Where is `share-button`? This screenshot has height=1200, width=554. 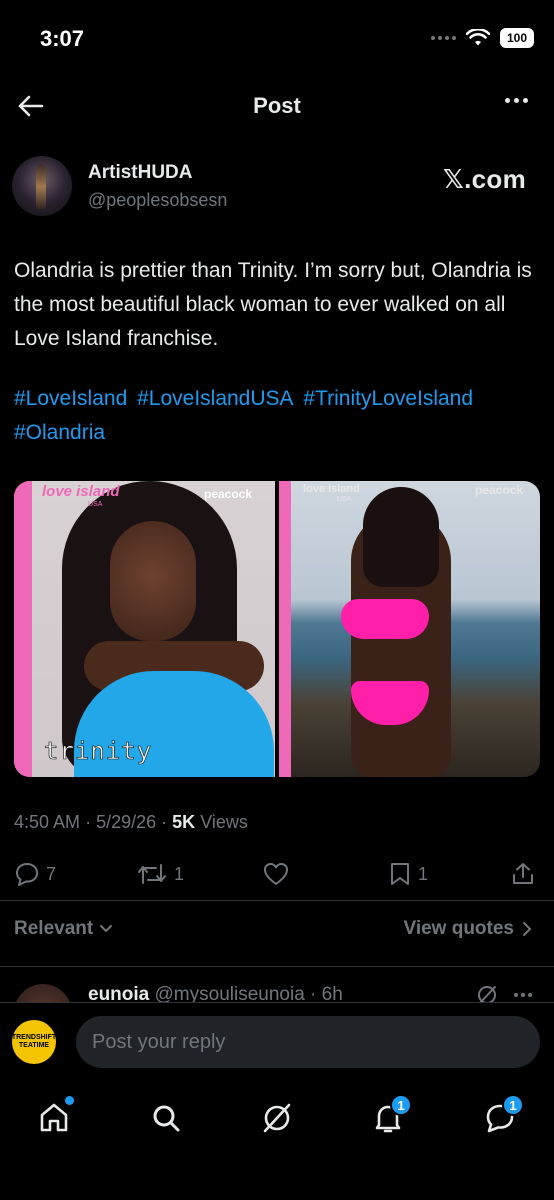 share-button is located at coordinates (523, 874).